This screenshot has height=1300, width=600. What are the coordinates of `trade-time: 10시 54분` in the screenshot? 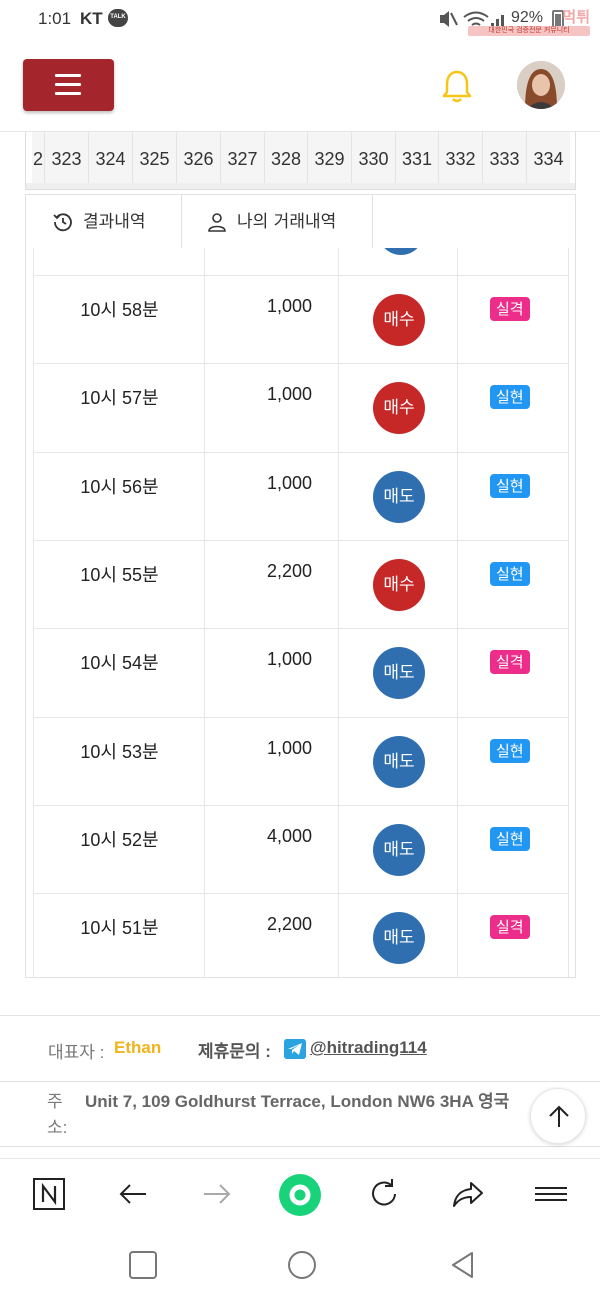 It's located at (119, 663).